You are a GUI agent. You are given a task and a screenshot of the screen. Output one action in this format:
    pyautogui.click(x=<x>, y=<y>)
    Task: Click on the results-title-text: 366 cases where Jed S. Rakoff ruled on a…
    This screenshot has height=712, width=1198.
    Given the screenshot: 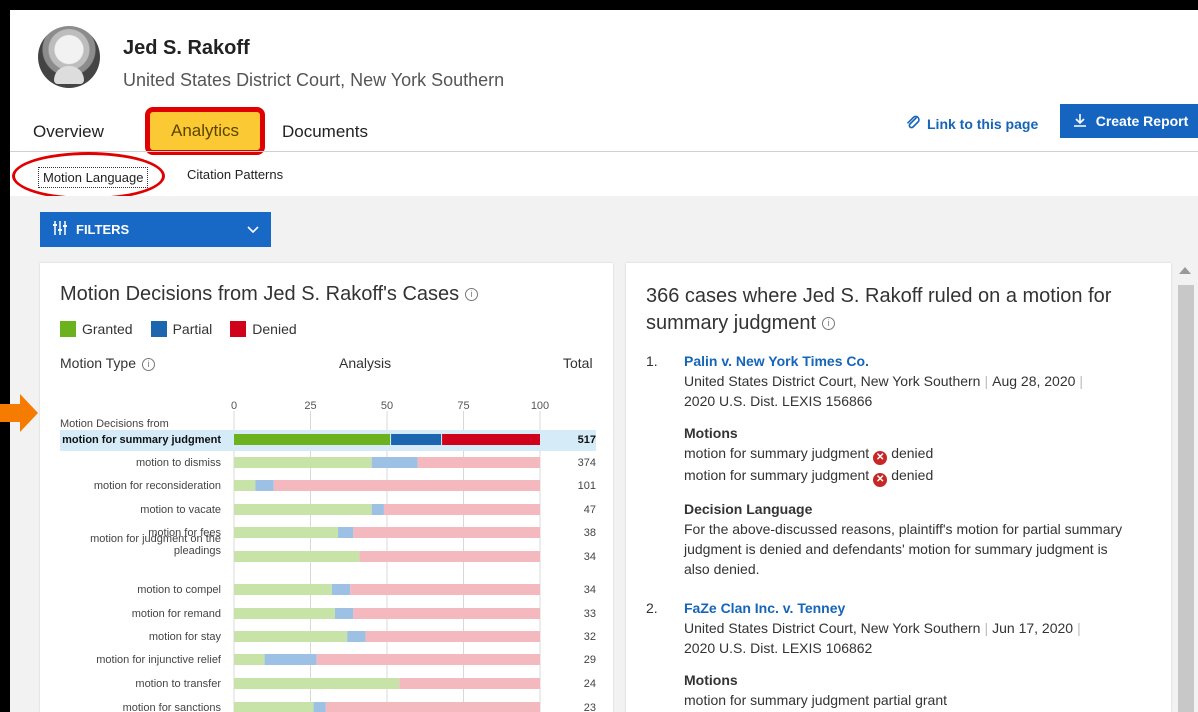 What is the action you would take?
    pyautogui.click(x=879, y=309)
    